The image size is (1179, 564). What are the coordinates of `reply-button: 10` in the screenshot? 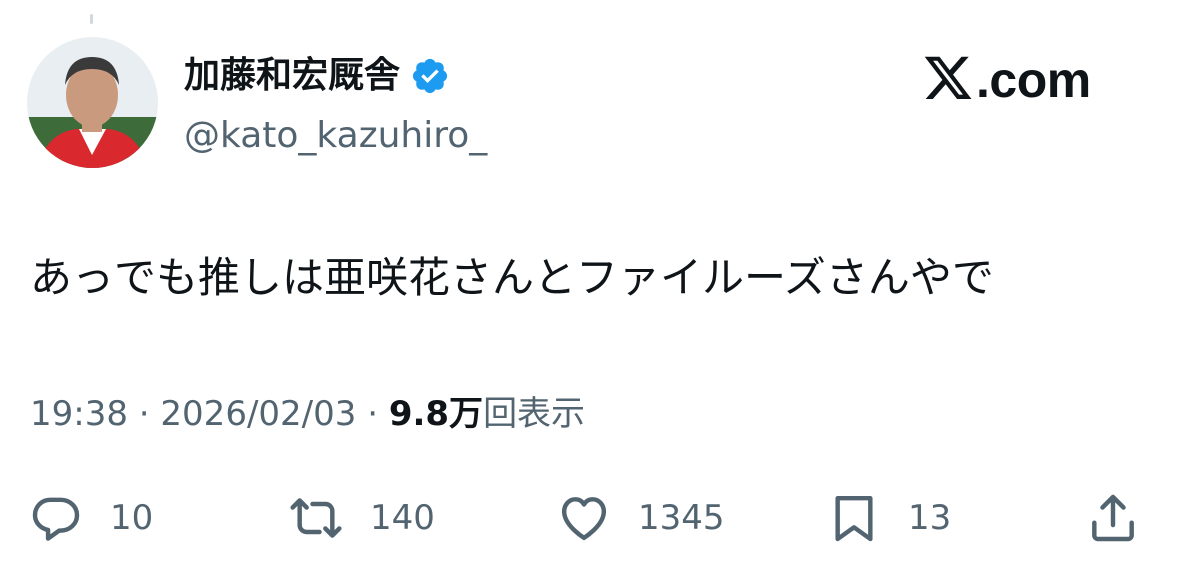 It's located at (90, 518).